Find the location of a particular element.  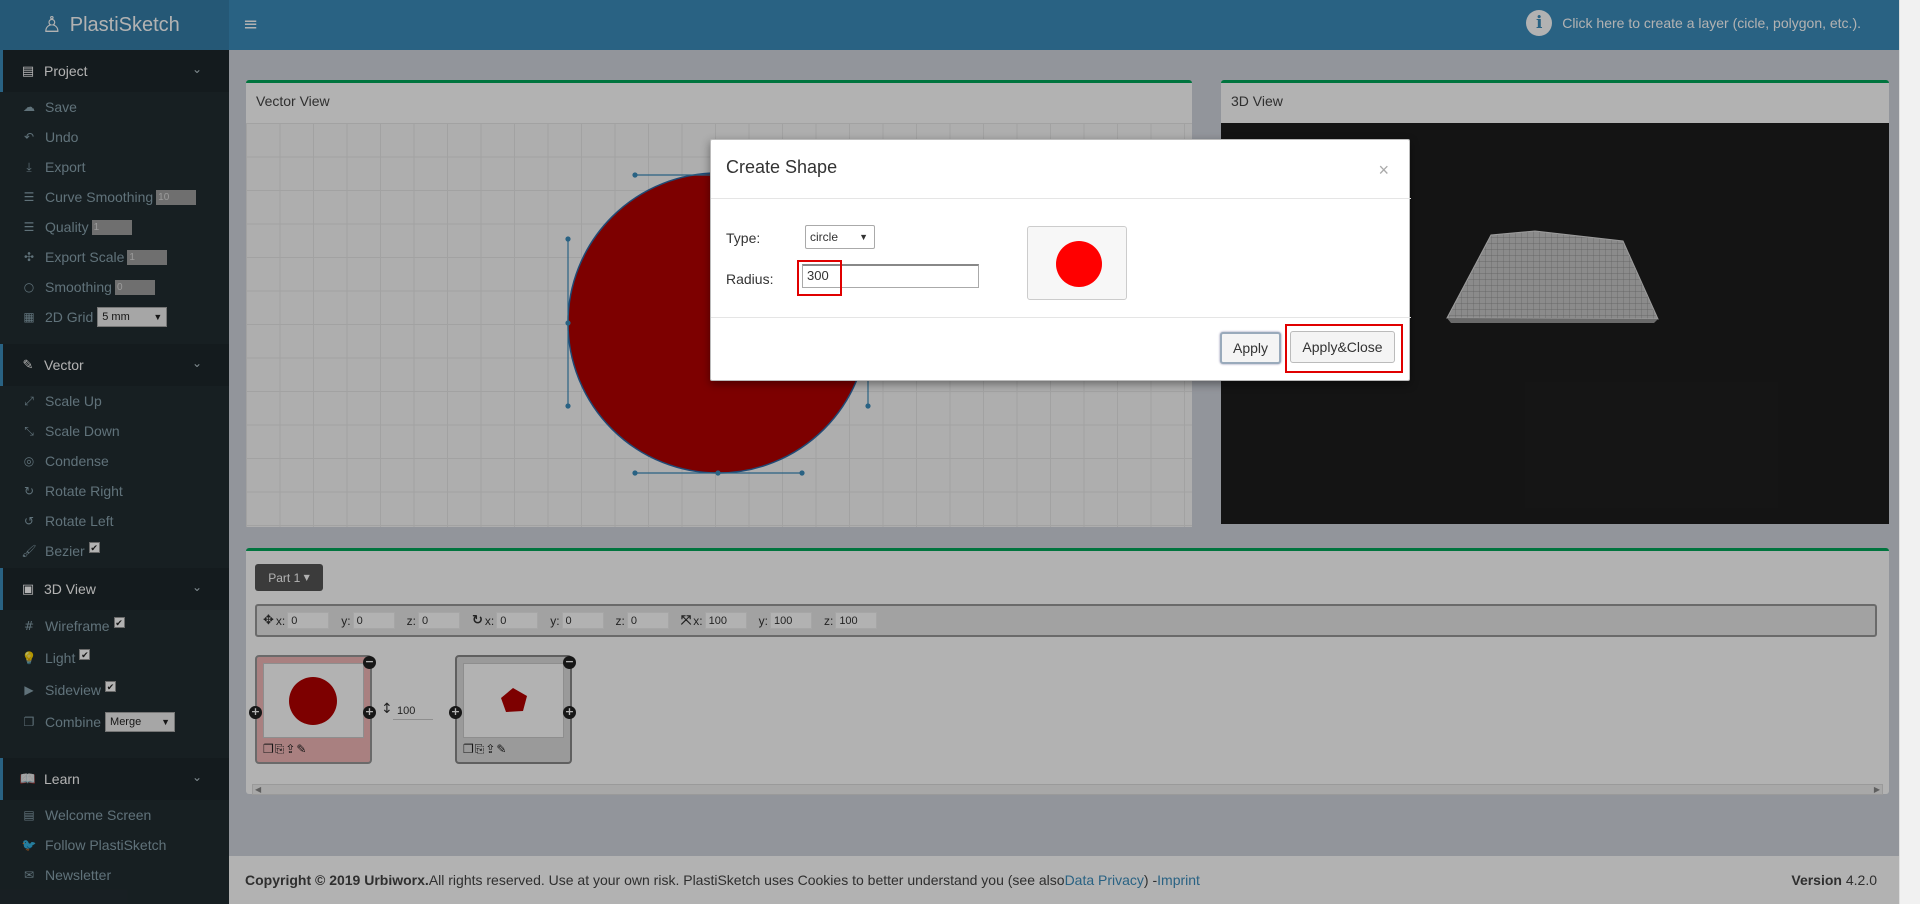

dropdown-arrow-icon: ▼ is located at coordinates (863, 237).